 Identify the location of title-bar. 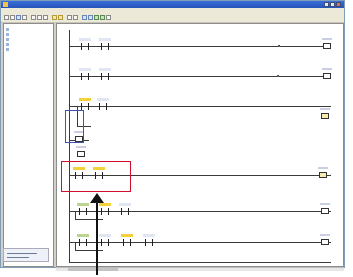
(172, 4).